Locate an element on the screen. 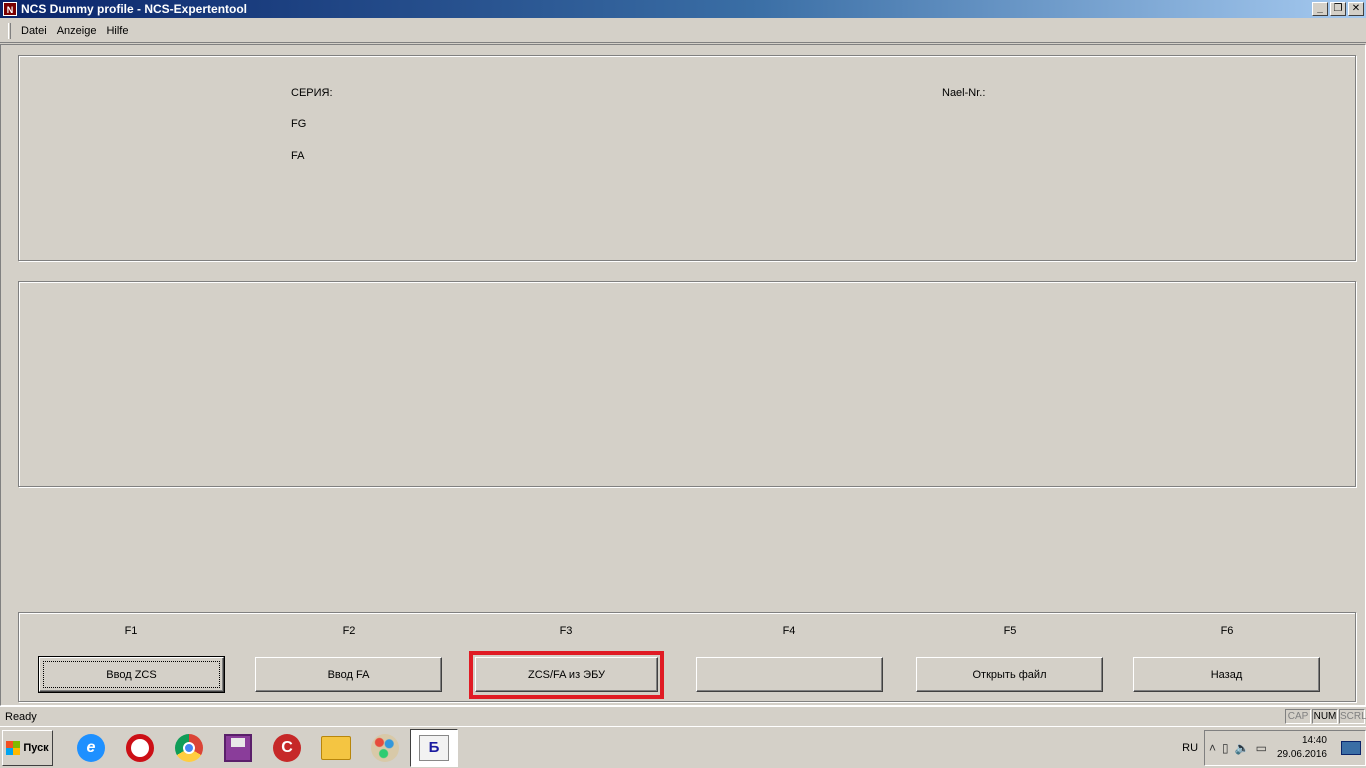  ccleaner-icon: C is located at coordinates (287, 748).